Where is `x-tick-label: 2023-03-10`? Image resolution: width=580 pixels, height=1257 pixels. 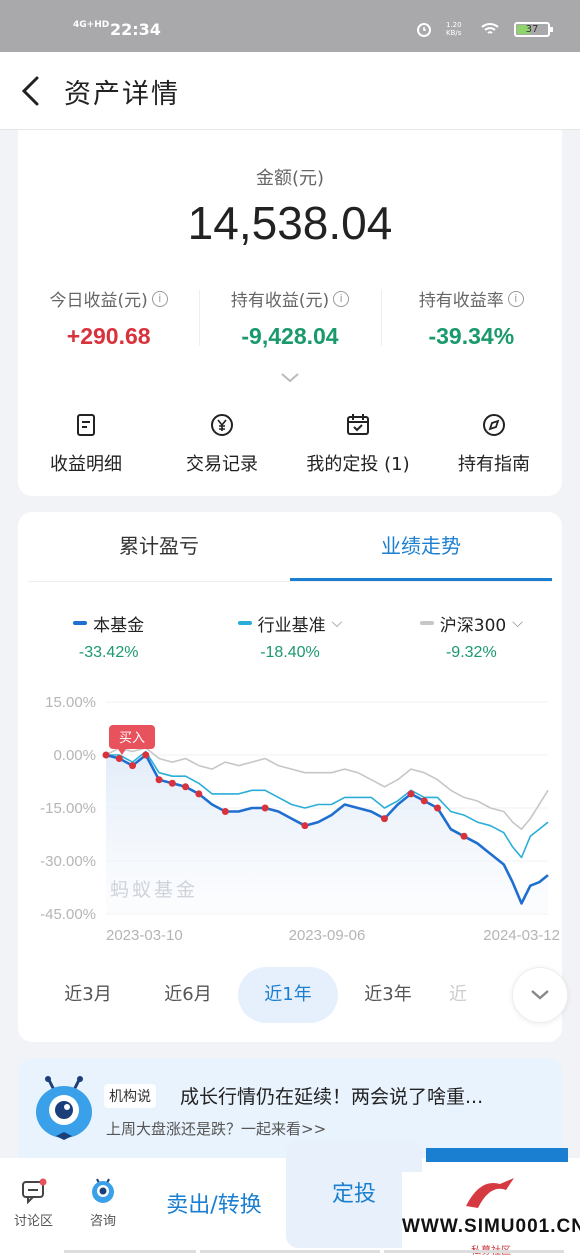 x-tick-label: 2023-03-10 is located at coordinates (144, 935).